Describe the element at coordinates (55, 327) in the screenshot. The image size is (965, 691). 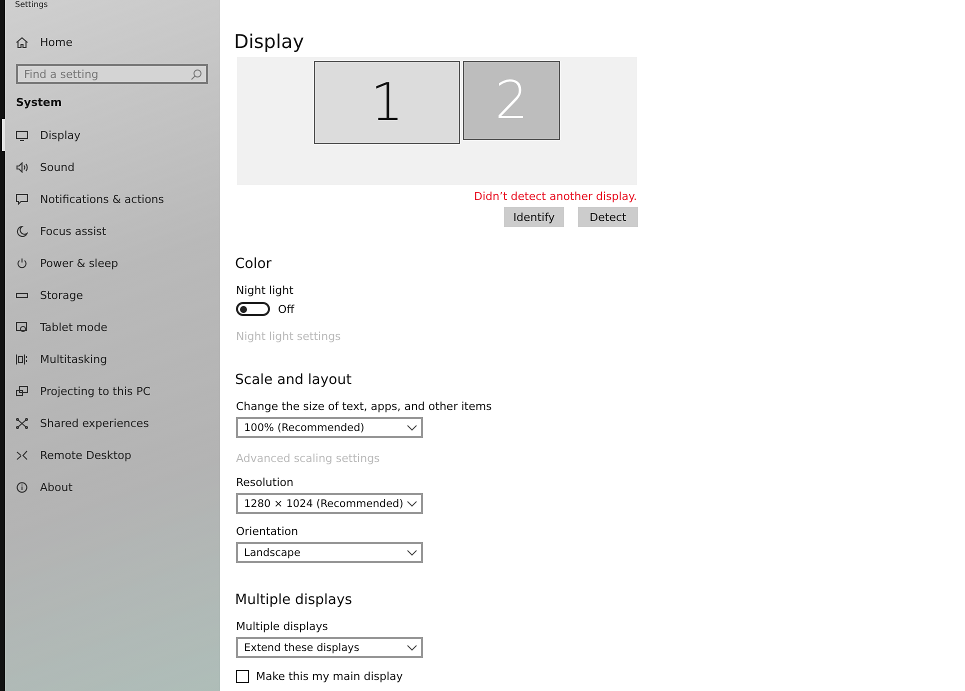
I see `sidebar-item: Tablet mode` at that location.